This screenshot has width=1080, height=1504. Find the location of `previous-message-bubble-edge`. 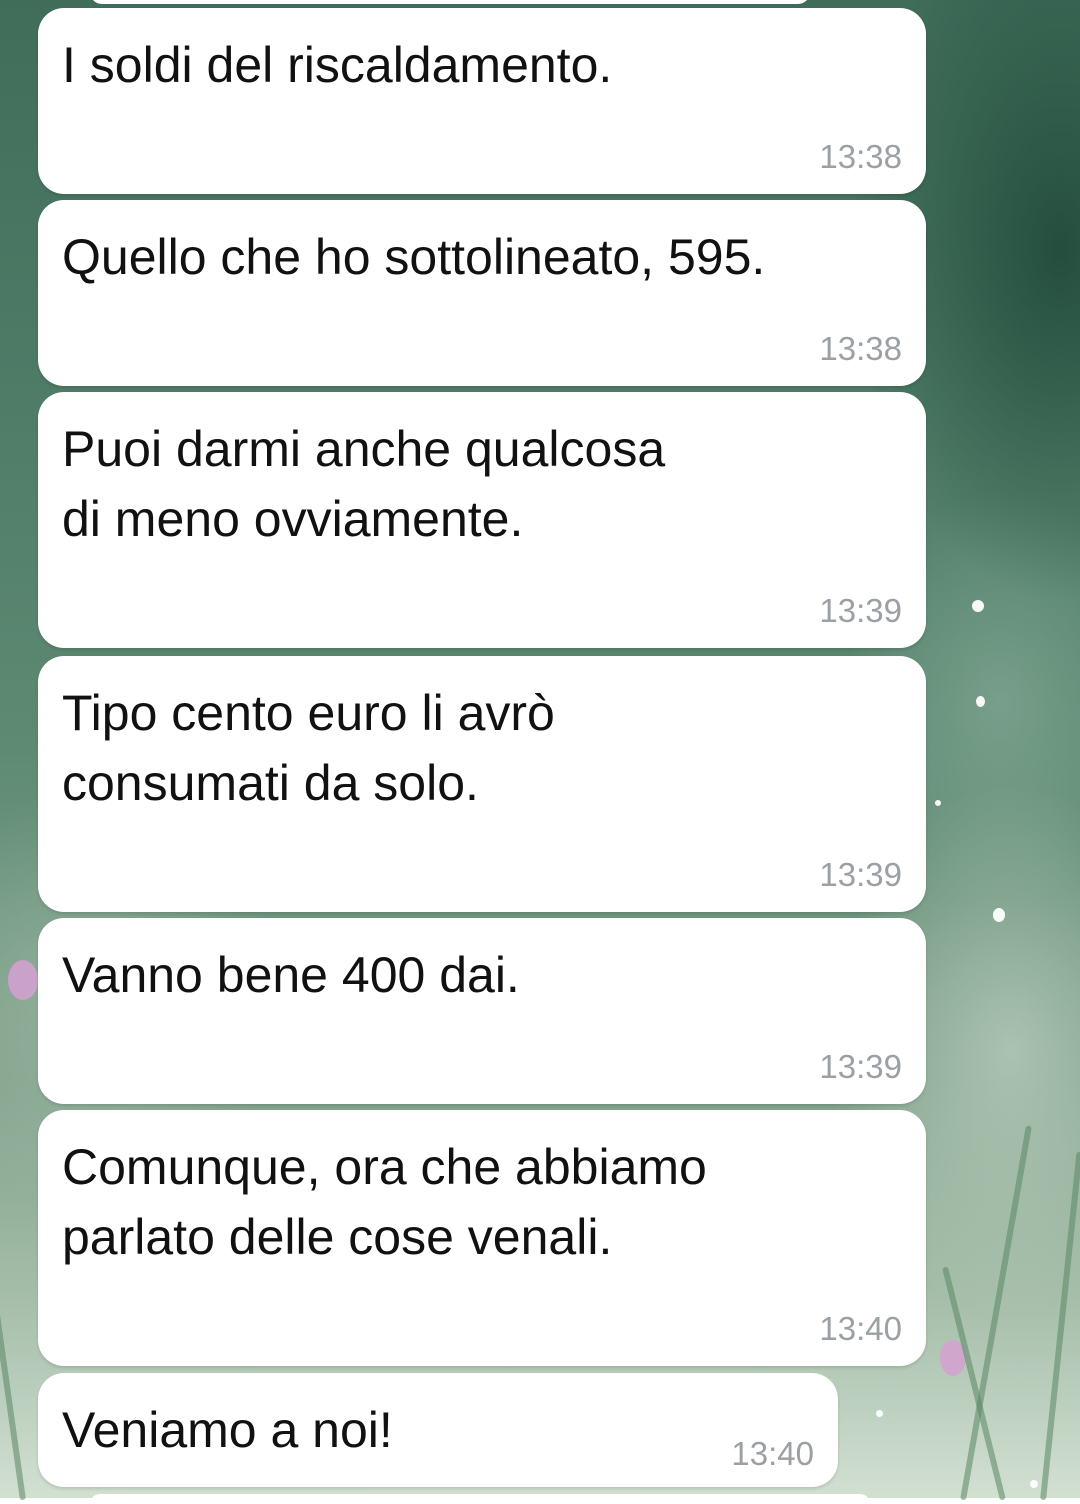

previous-message-bubble-edge is located at coordinates (450, 2).